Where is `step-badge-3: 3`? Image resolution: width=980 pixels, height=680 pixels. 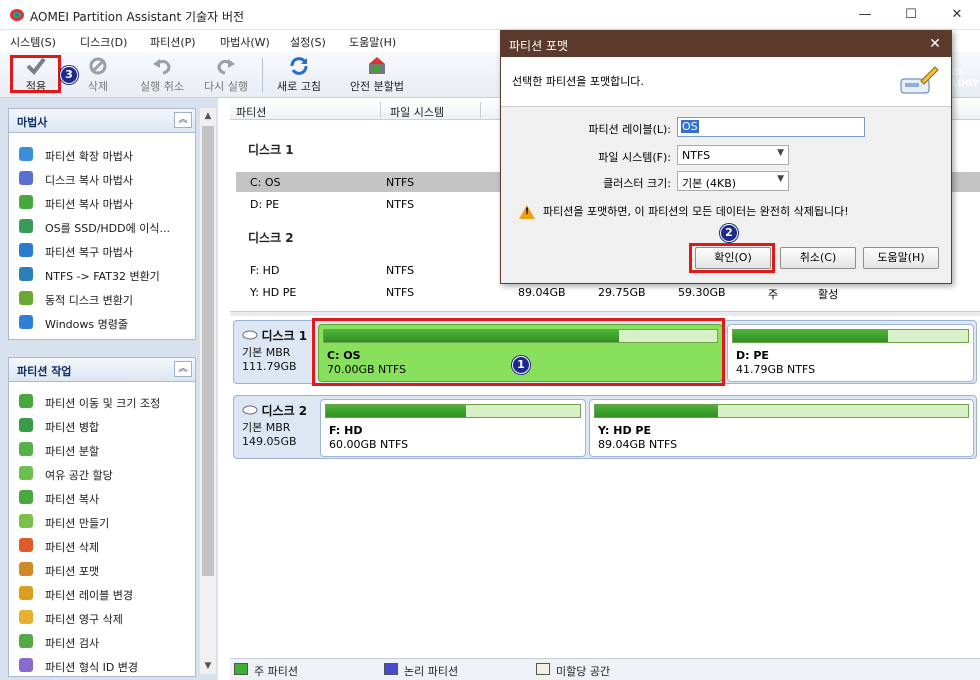
step-badge-3: 3 is located at coordinates (69, 75).